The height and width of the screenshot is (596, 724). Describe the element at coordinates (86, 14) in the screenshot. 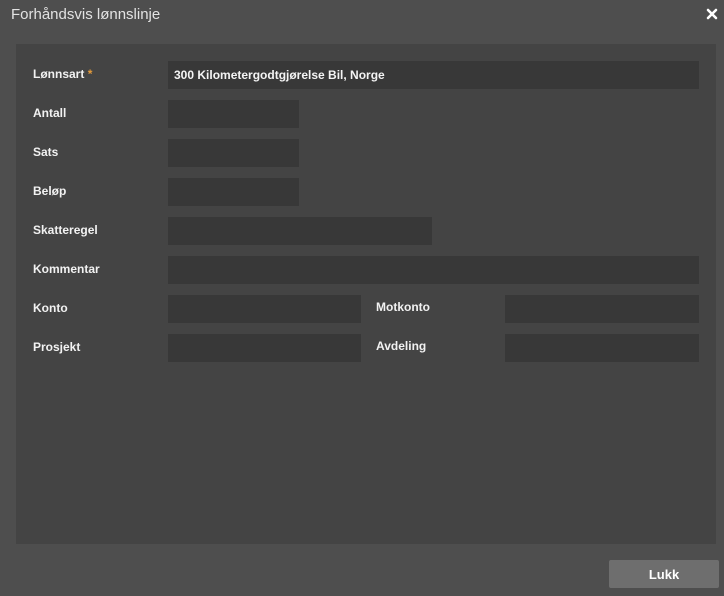

I see `dialog-title: Forhåndsvis lønnslinje` at that location.